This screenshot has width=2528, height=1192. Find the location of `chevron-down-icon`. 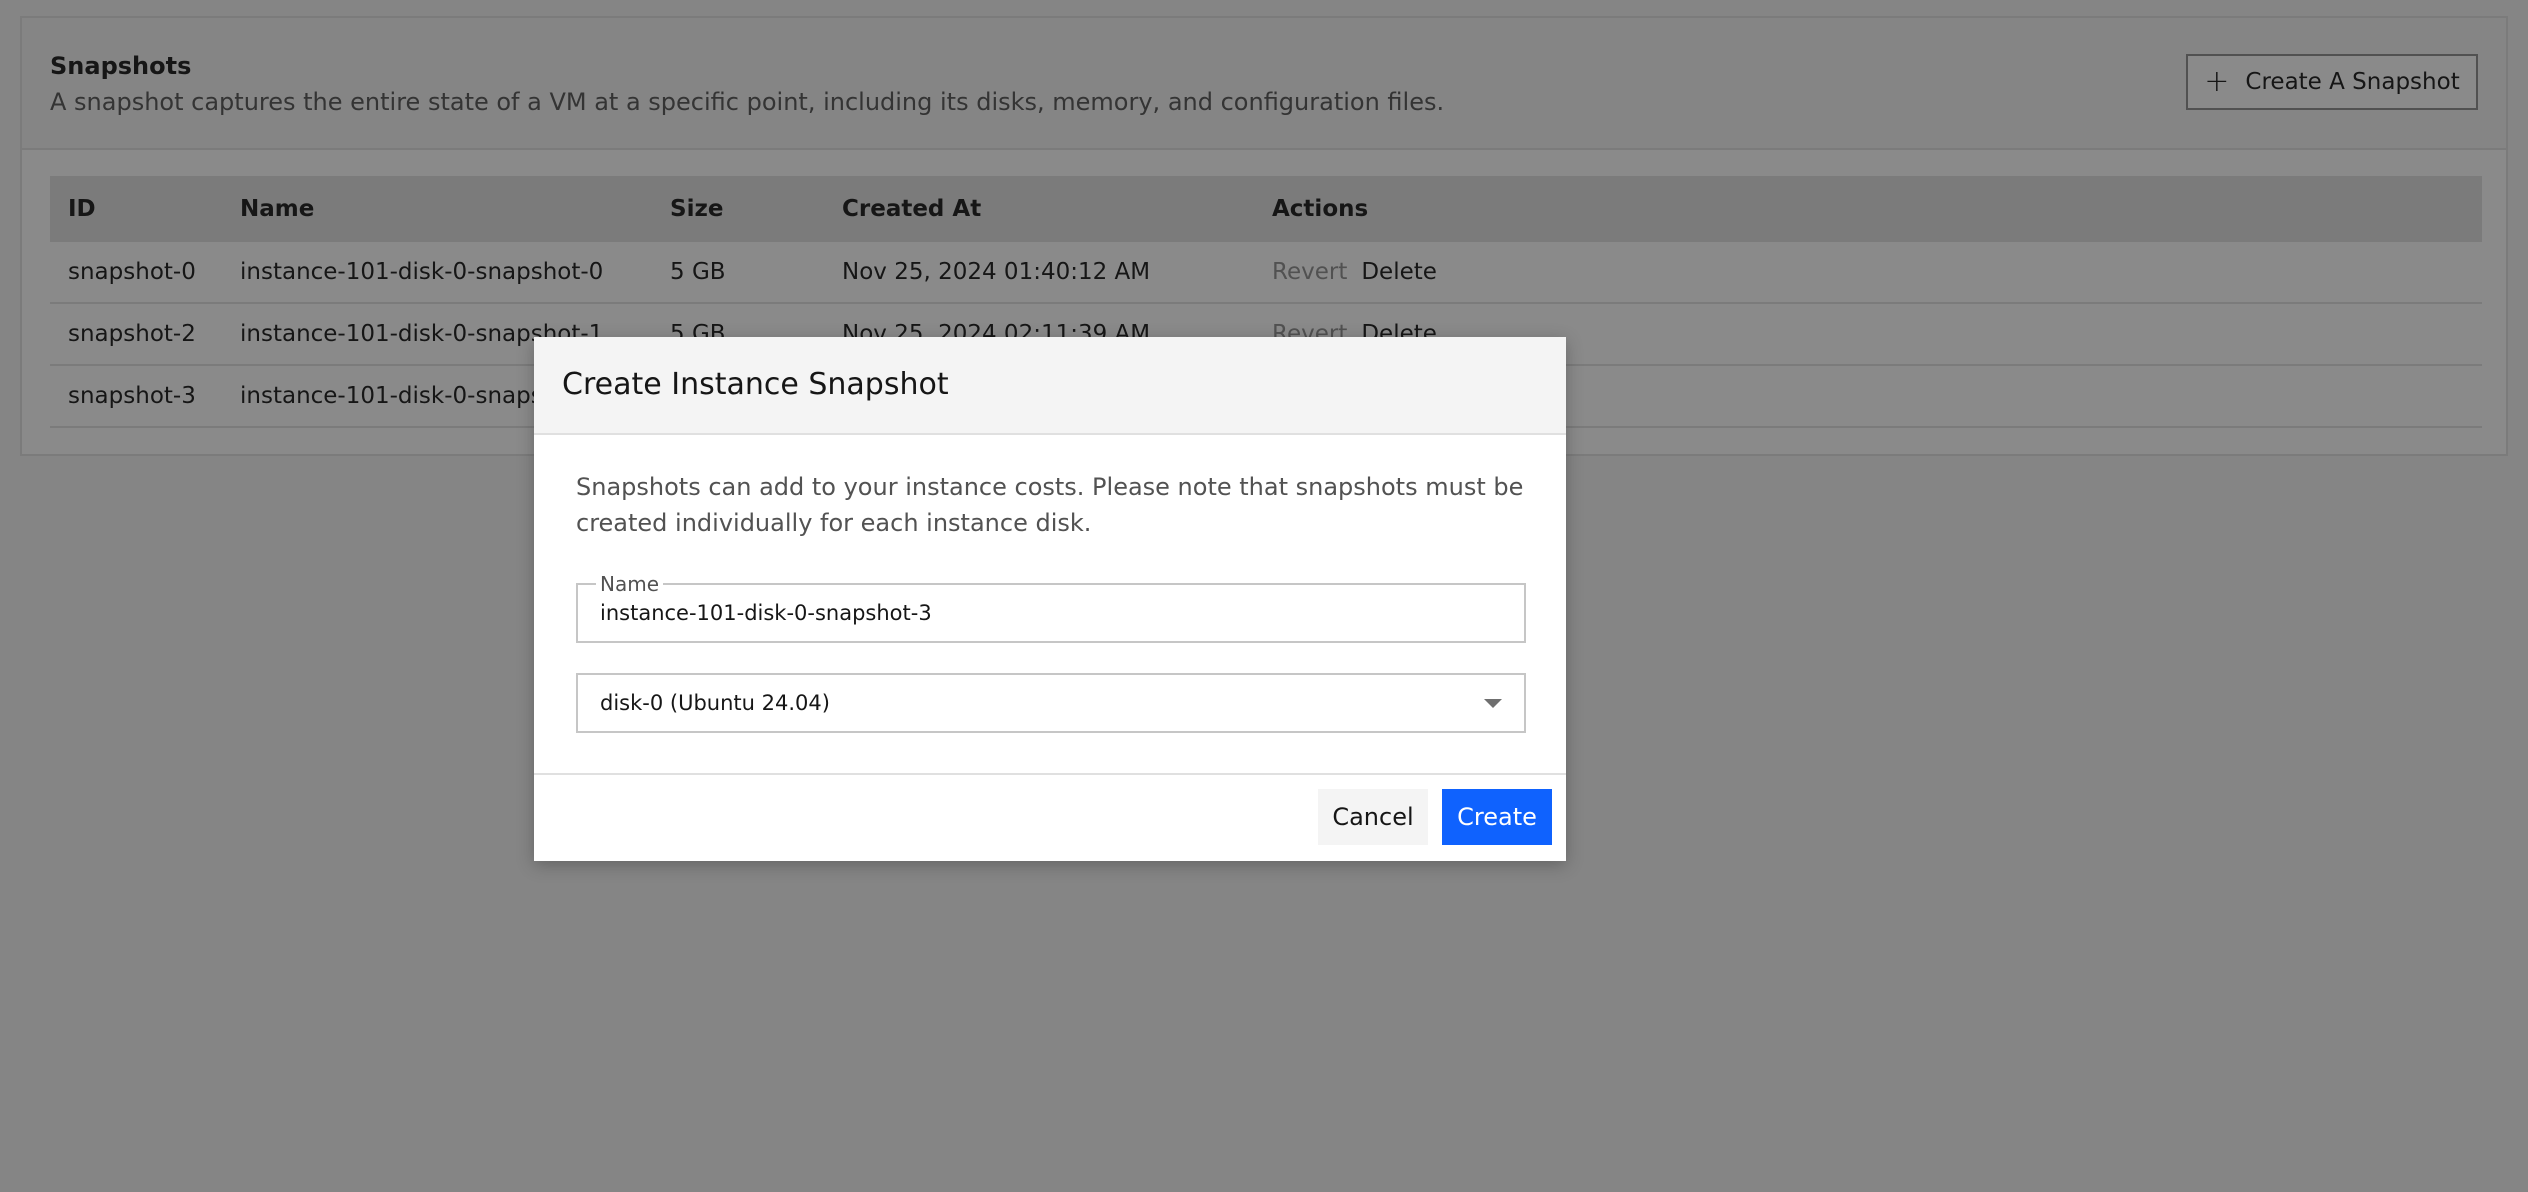

chevron-down-icon is located at coordinates (1493, 703).